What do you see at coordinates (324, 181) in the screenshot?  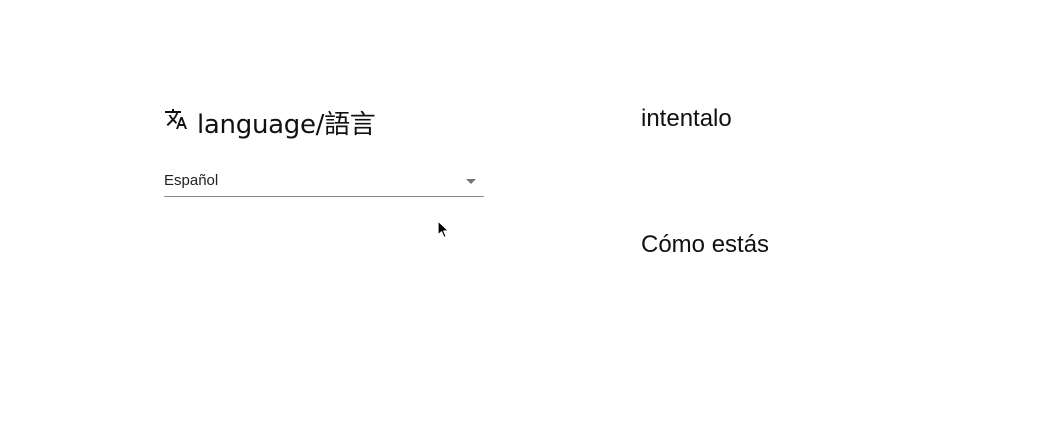 I see `language-select: Español` at bounding box center [324, 181].